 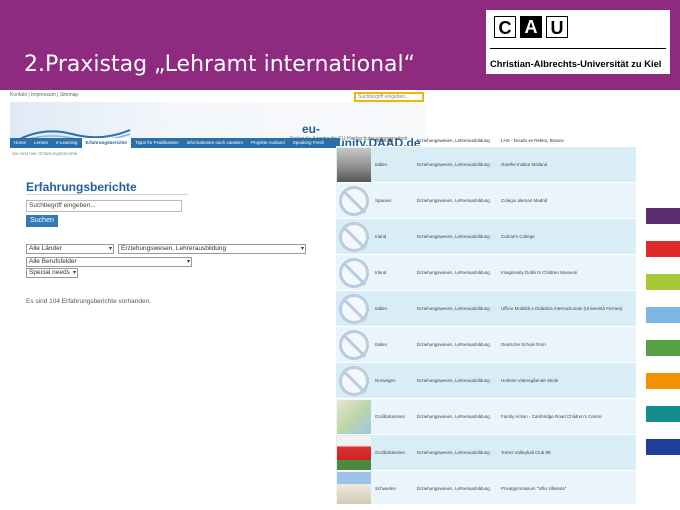 I want to click on cau-letters: C A U, so click(x=531, y=27).